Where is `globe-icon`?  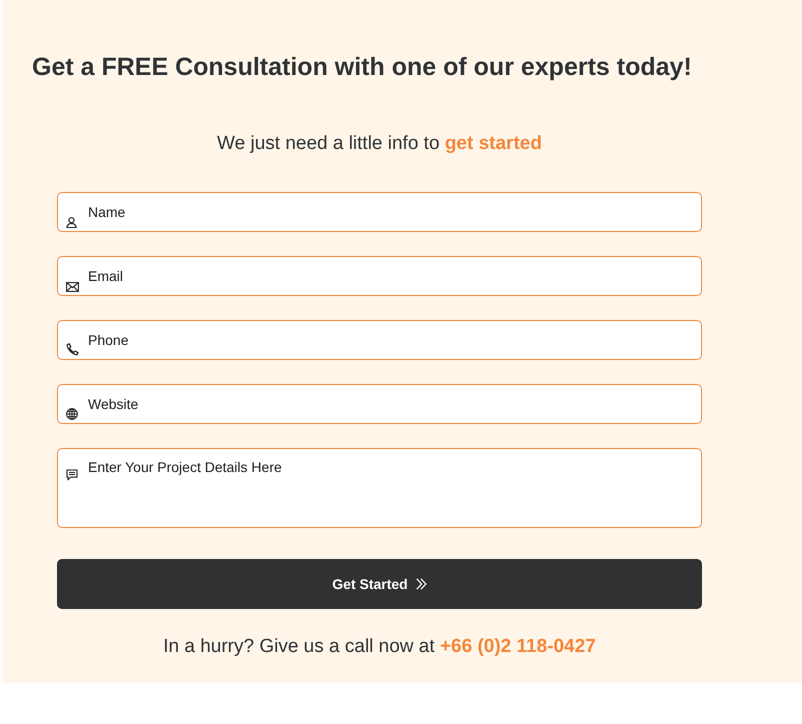 globe-icon is located at coordinates (72, 414).